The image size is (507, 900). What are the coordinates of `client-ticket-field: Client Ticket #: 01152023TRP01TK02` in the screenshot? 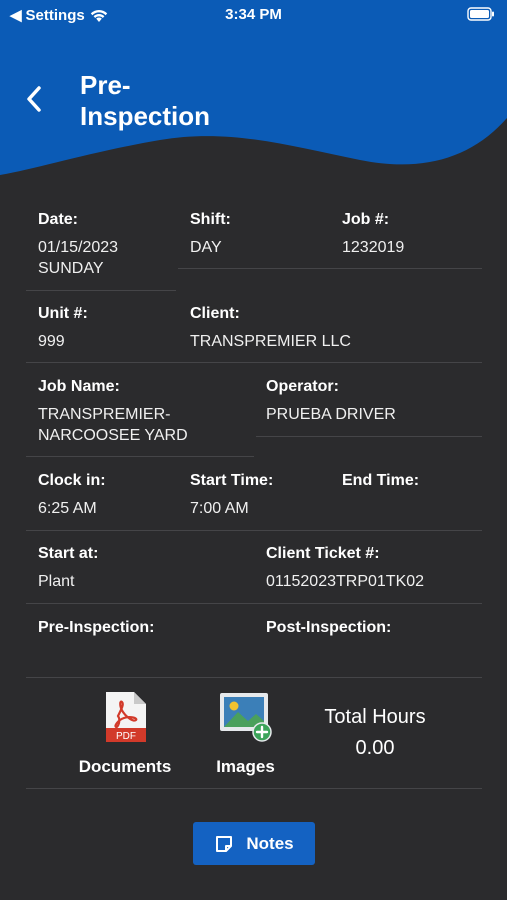 It's located at (345, 568).